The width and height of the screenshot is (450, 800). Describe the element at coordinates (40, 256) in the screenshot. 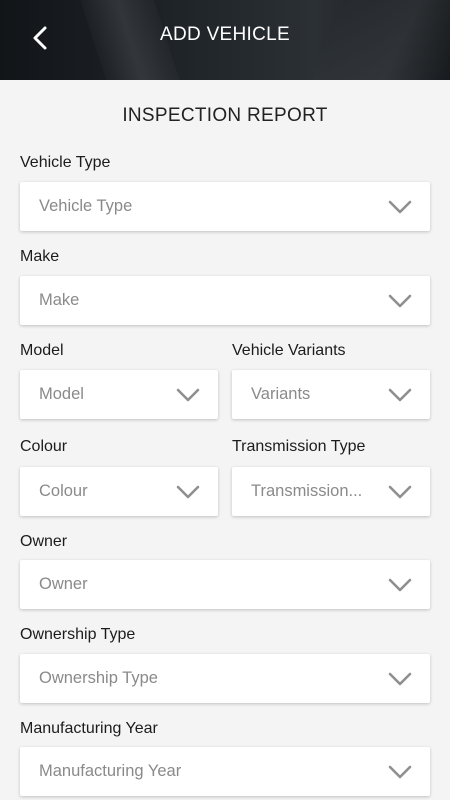

I see `make-label: Make` at that location.